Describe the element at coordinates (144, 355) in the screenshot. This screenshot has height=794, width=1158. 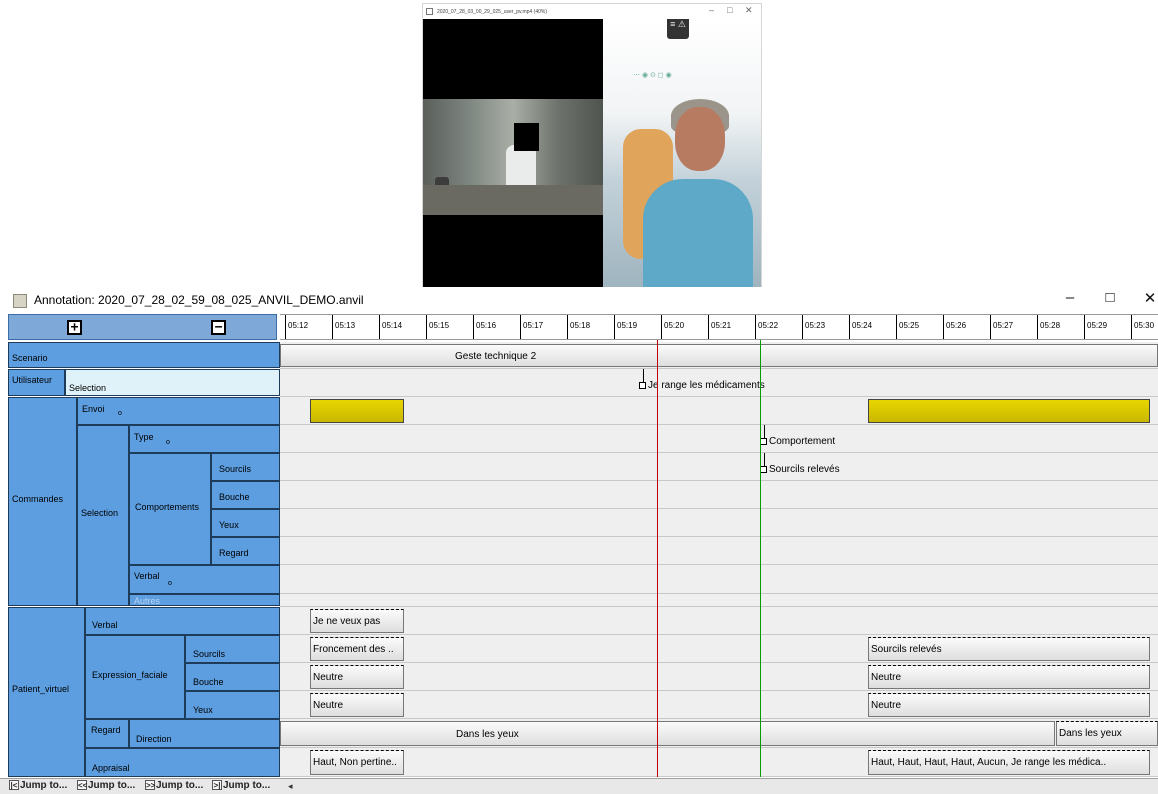
I see `track-scenario: Scenario` at that location.